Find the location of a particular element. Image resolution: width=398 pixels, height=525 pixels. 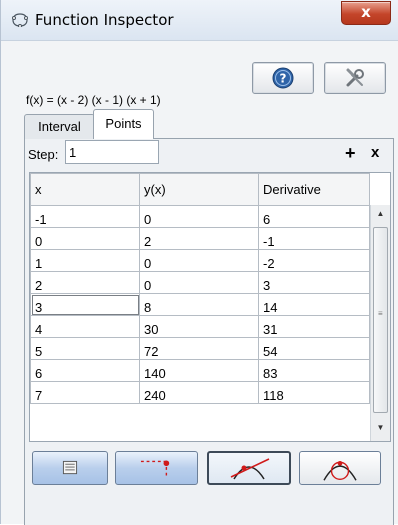

toggle-table-button is located at coordinates (70, 468).